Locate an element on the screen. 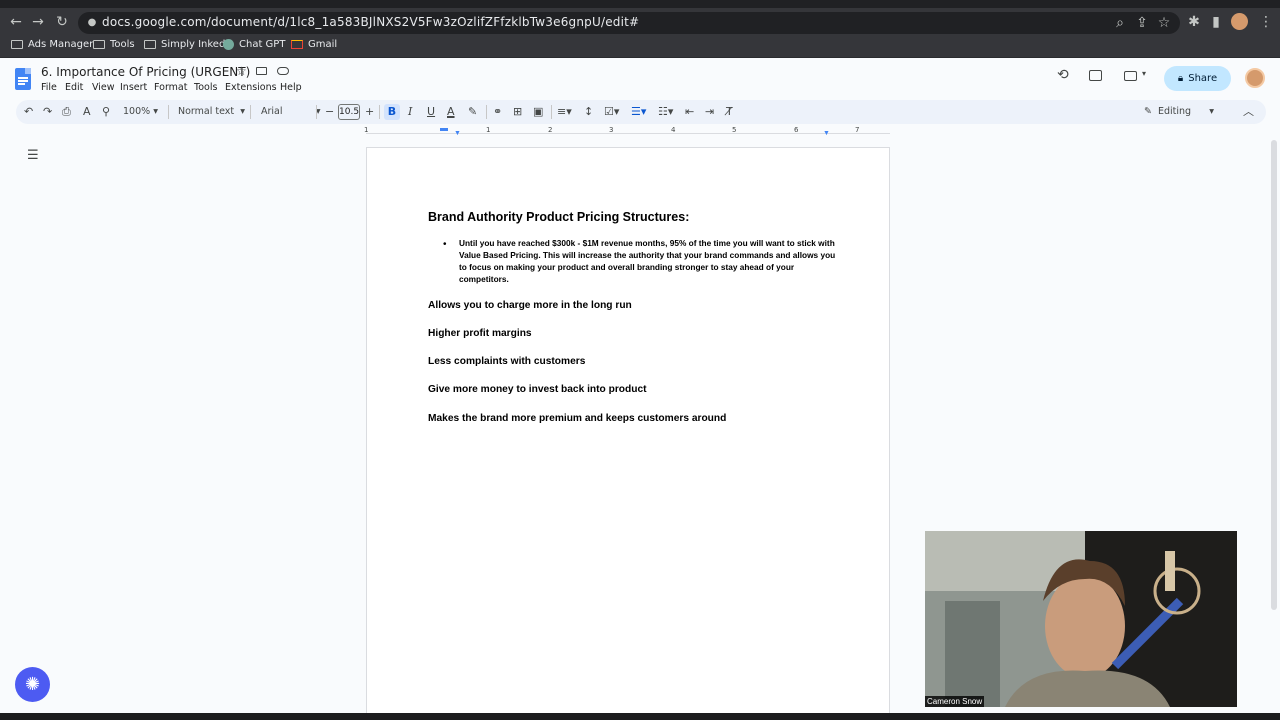  increase-font-size-icon: + is located at coordinates (369, 112).